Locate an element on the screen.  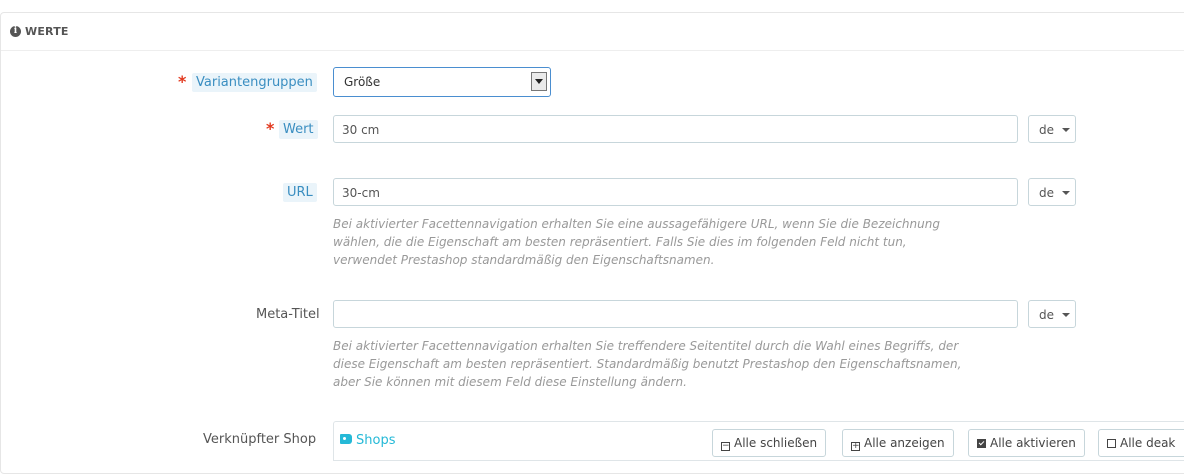
wert-input: 30 cm is located at coordinates (675, 129).